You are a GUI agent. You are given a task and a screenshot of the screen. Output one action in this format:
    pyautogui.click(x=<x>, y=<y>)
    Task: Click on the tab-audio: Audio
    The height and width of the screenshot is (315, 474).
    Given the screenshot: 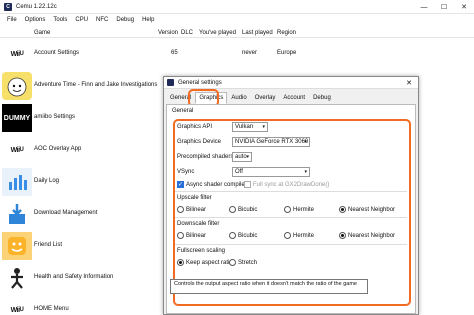 What is the action you would take?
    pyautogui.click(x=238, y=98)
    